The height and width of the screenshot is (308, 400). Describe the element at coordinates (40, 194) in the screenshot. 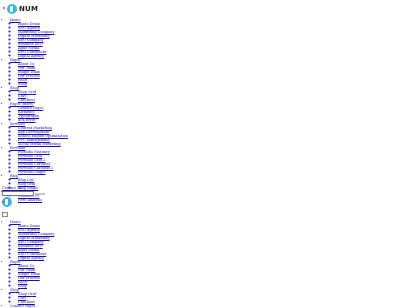

I see `search-button: Search` at that location.